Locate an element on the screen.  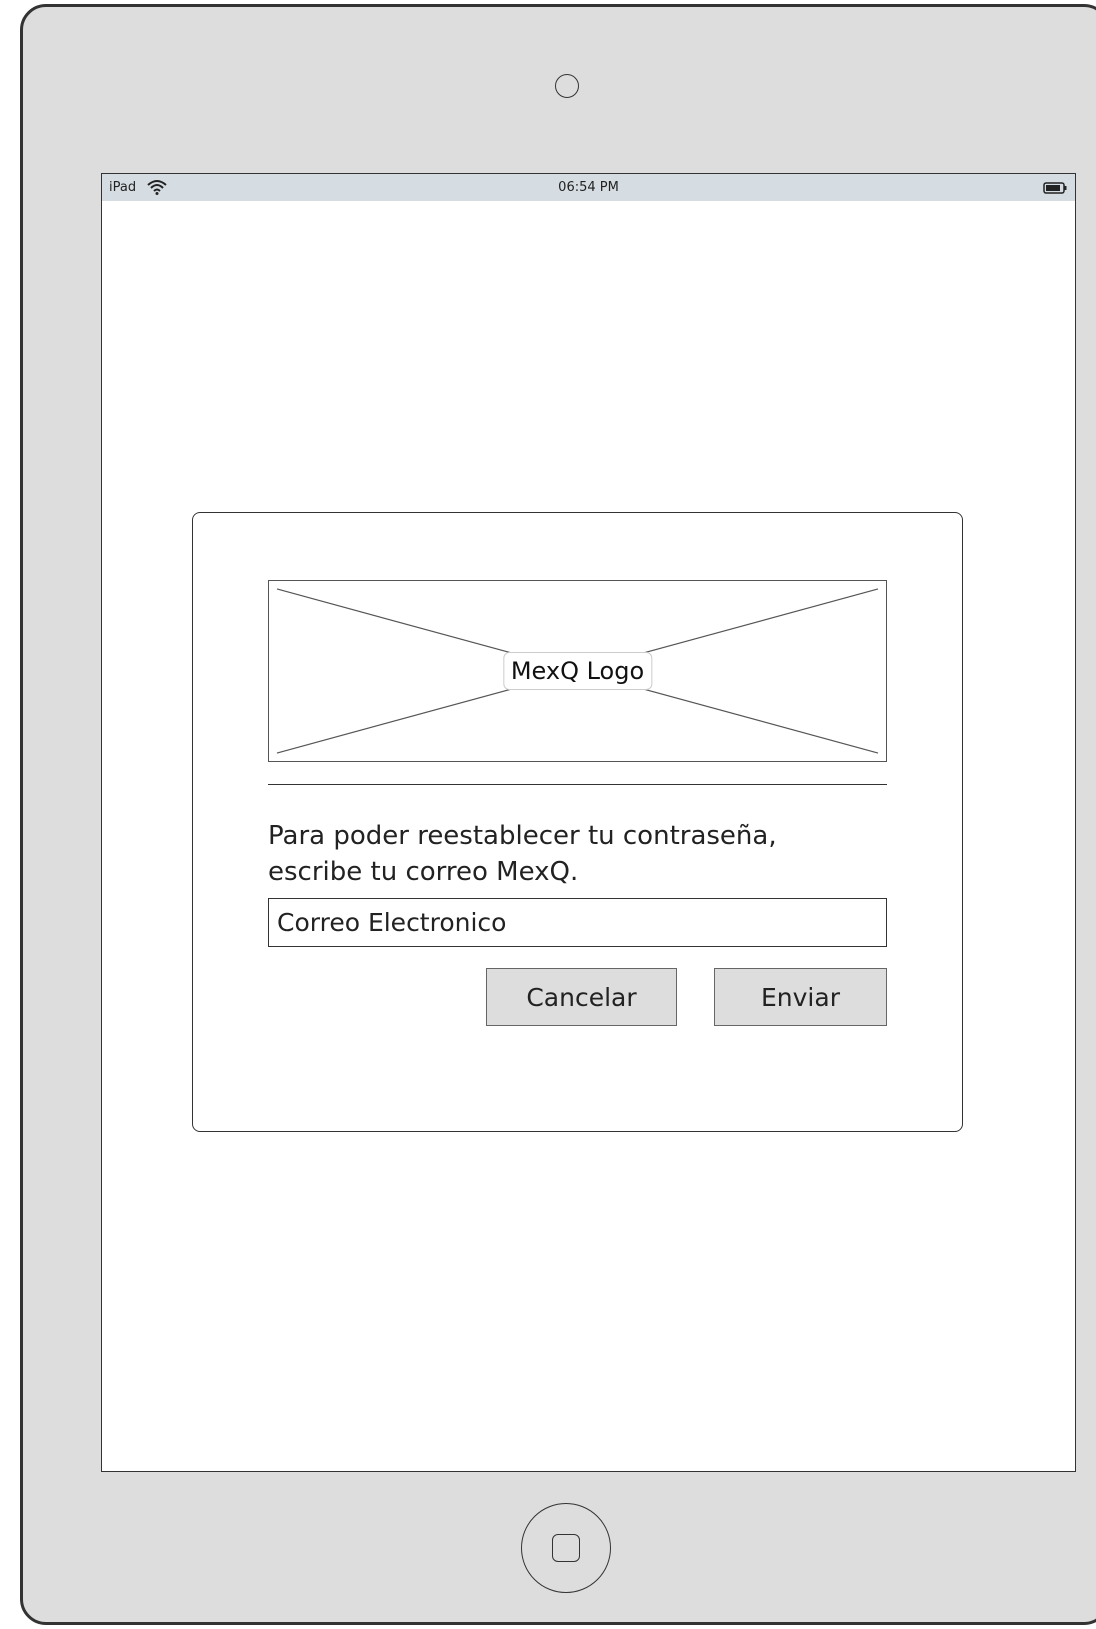
email-input is located at coordinates (577, 922).